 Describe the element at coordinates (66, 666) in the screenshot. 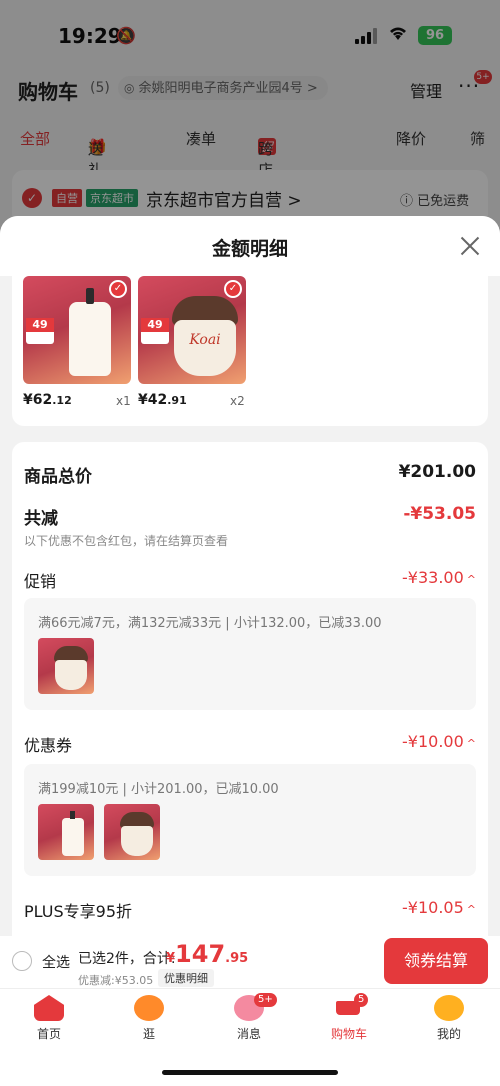

I see `promo-product-thumb` at that location.